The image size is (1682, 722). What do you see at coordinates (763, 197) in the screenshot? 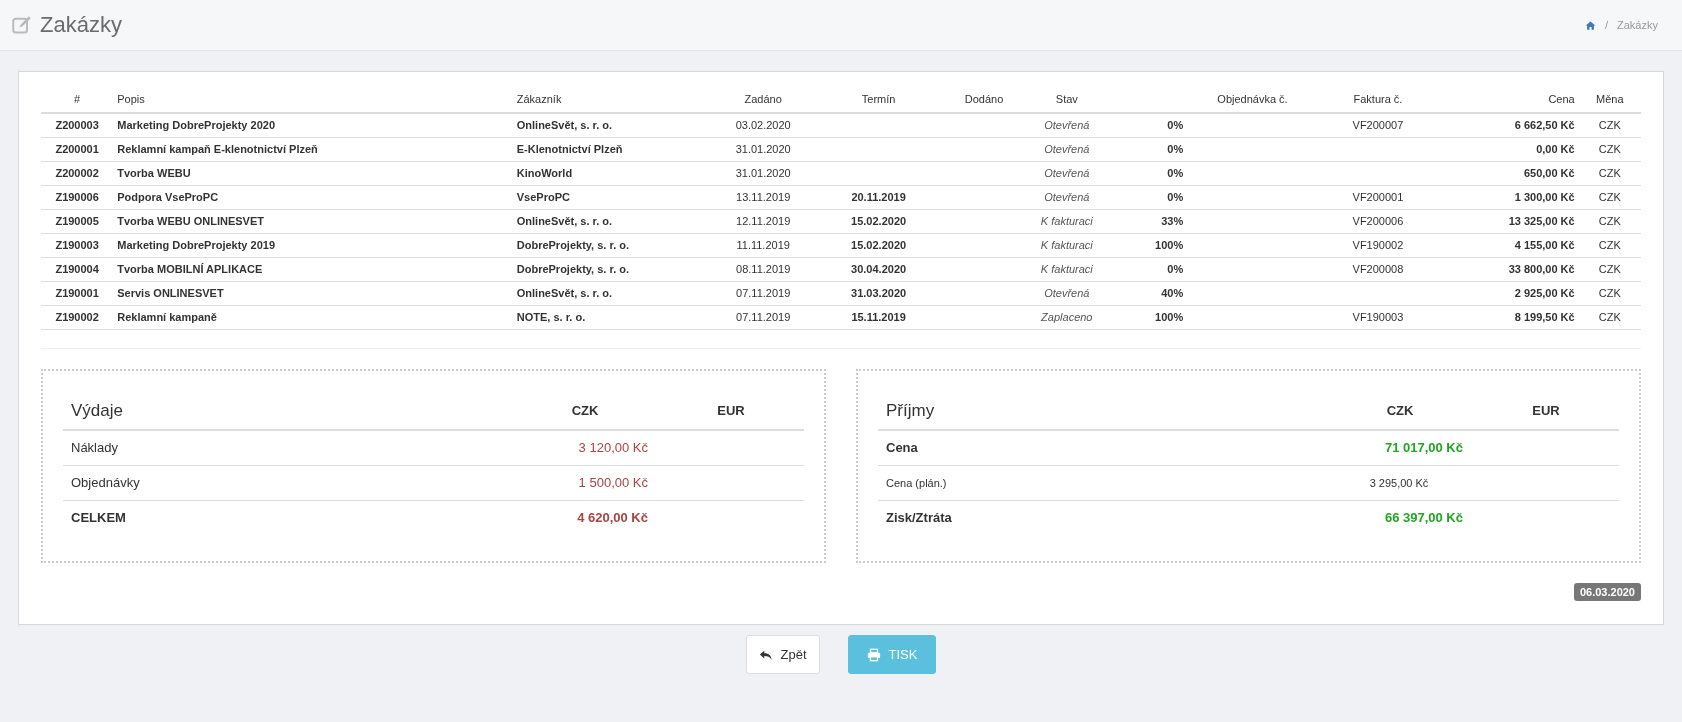
I see `ordered-date: 13.11.2019` at bounding box center [763, 197].